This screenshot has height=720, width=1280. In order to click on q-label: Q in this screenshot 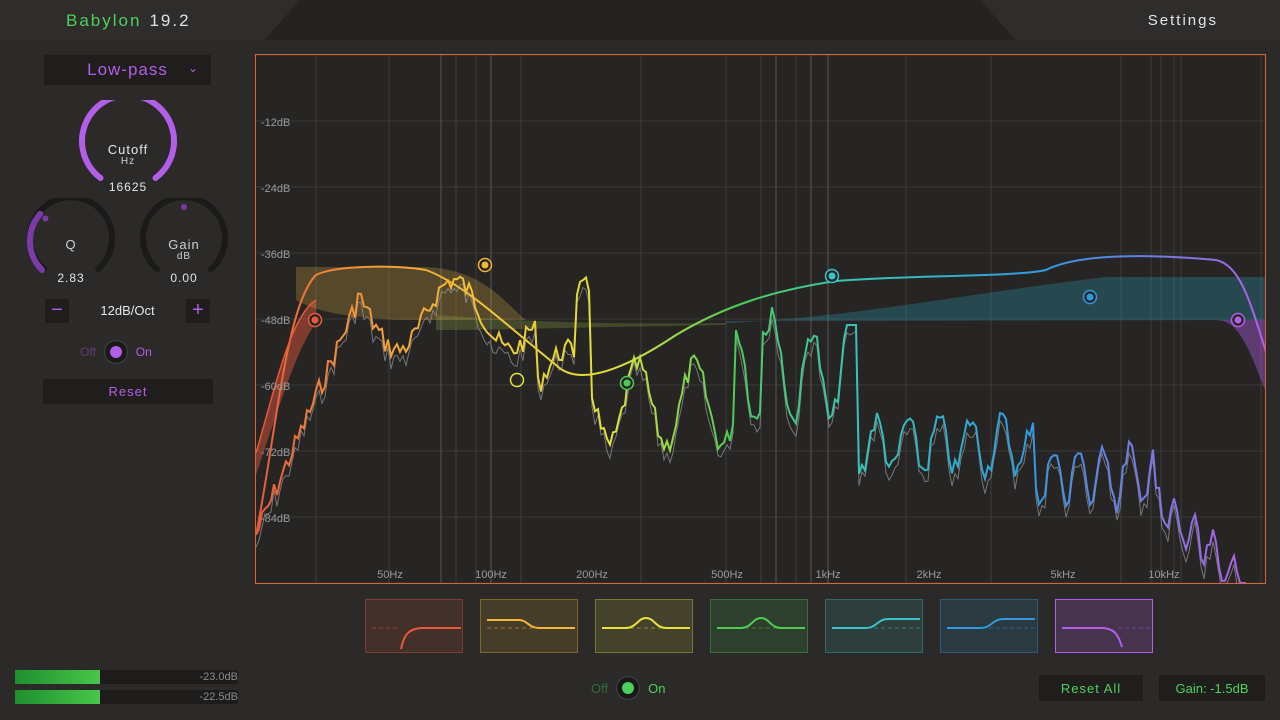, I will do `click(71, 244)`.